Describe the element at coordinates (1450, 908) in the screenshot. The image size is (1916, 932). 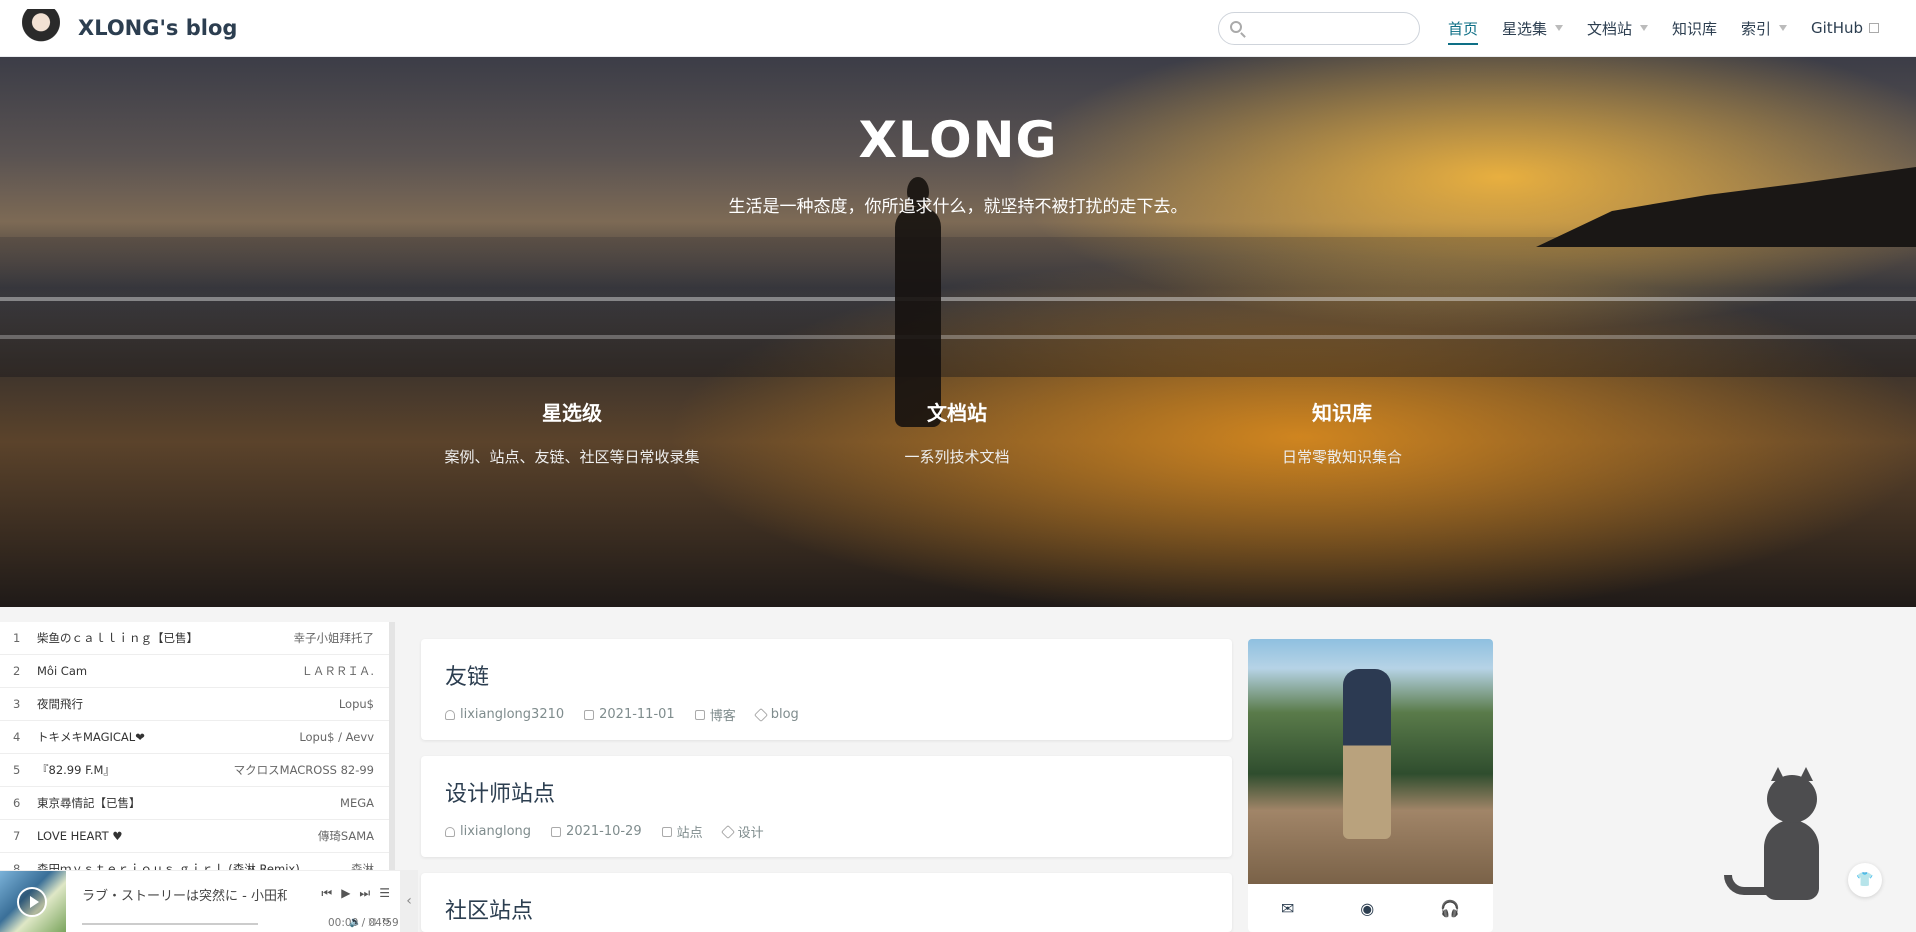
I see `headphones-icon: 🎧` at that location.